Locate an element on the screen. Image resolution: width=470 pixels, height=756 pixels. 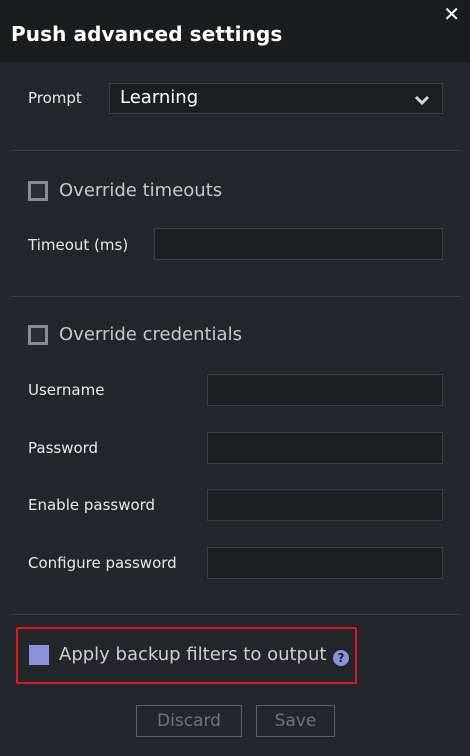
timeout-input is located at coordinates (298, 244).